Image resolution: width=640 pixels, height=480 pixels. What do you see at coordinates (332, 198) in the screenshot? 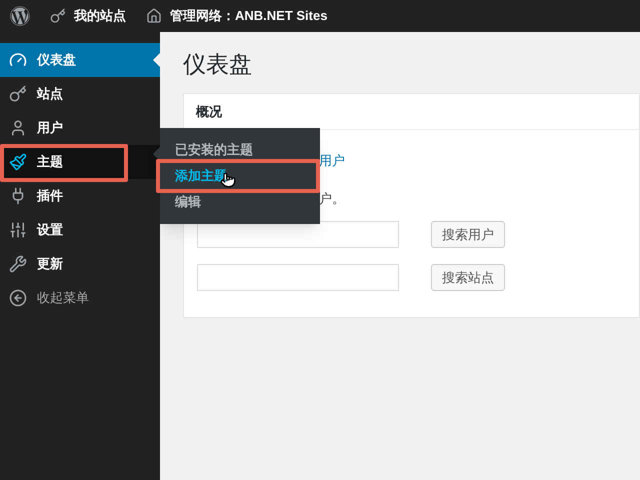
I see `body-text: 户。` at bounding box center [332, 198].